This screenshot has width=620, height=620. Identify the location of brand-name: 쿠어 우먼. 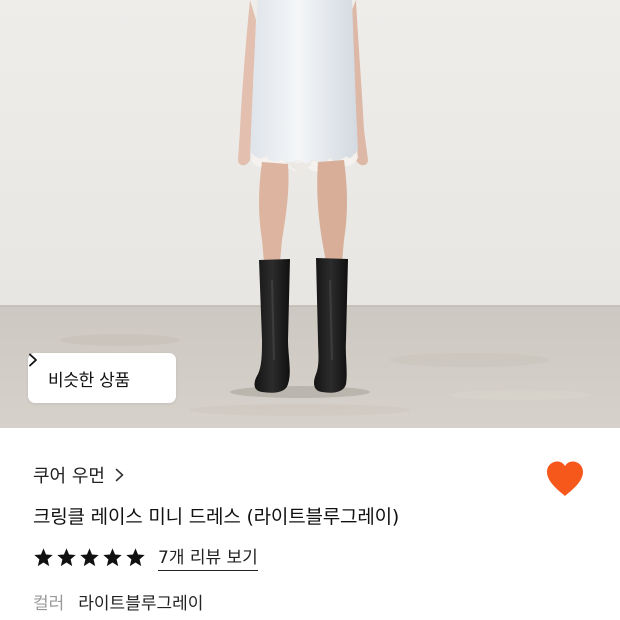
(69, 476).